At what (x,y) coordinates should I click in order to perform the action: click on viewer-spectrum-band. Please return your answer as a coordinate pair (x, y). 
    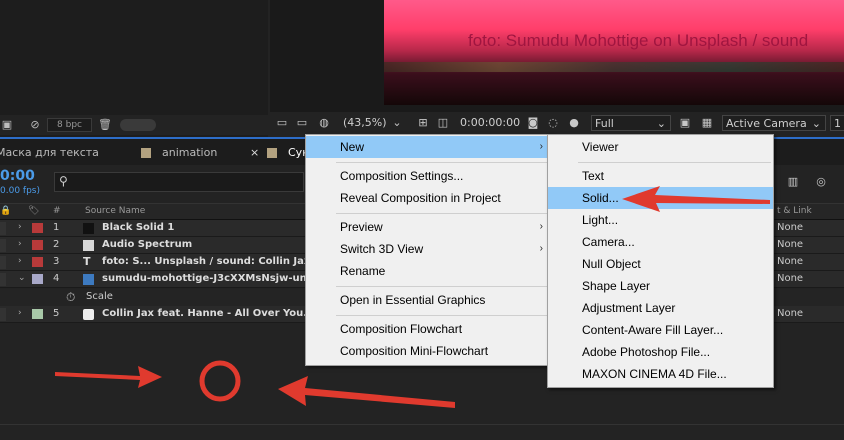
    Looking at the image, I should click on (614, 67).